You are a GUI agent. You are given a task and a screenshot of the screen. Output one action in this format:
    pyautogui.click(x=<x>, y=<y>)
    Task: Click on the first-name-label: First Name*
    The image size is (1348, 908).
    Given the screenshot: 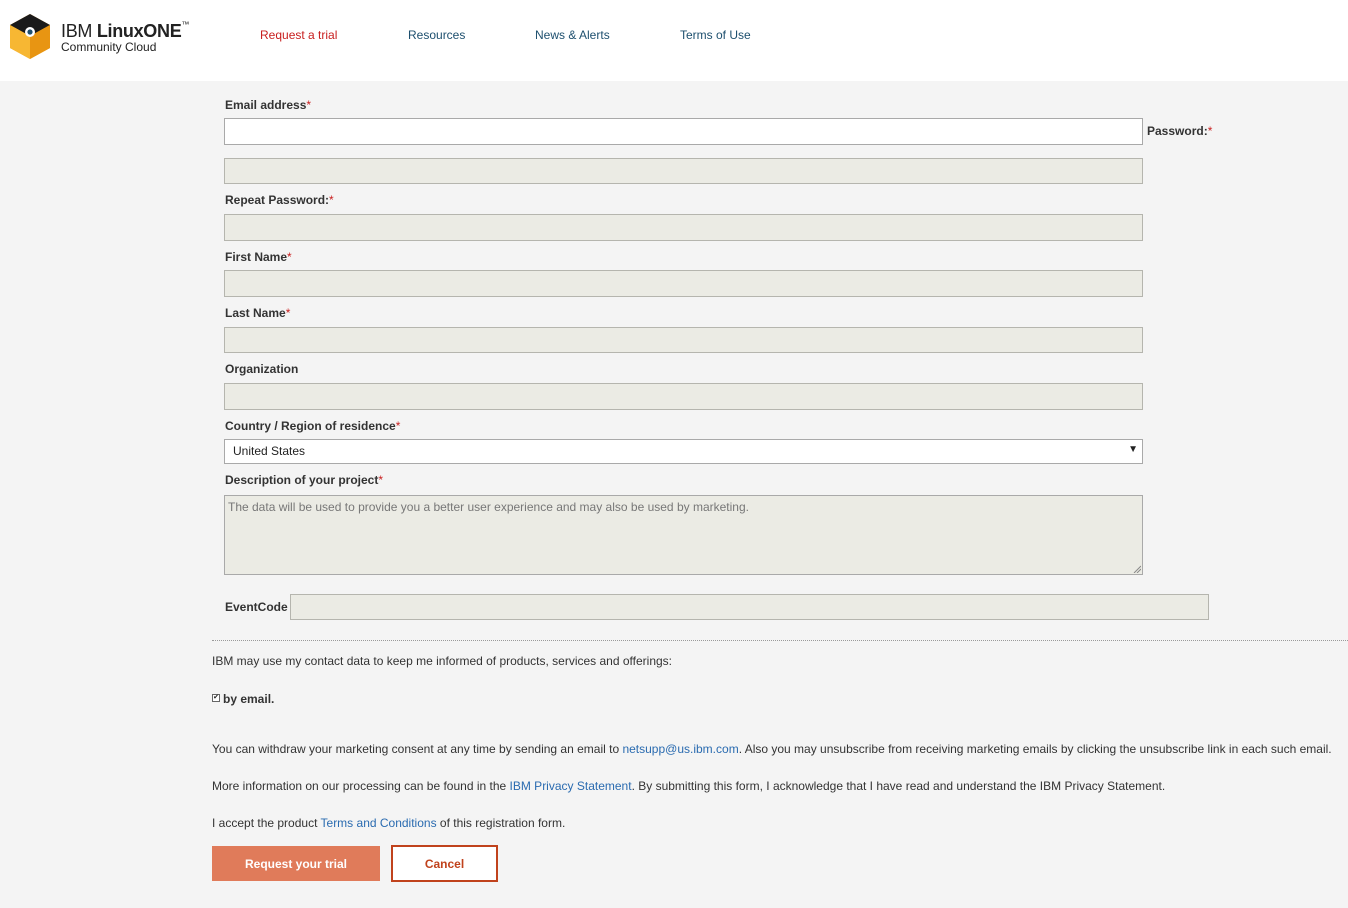 What is the action you would take?
    pyautogui.click(x=258, y=257)
    